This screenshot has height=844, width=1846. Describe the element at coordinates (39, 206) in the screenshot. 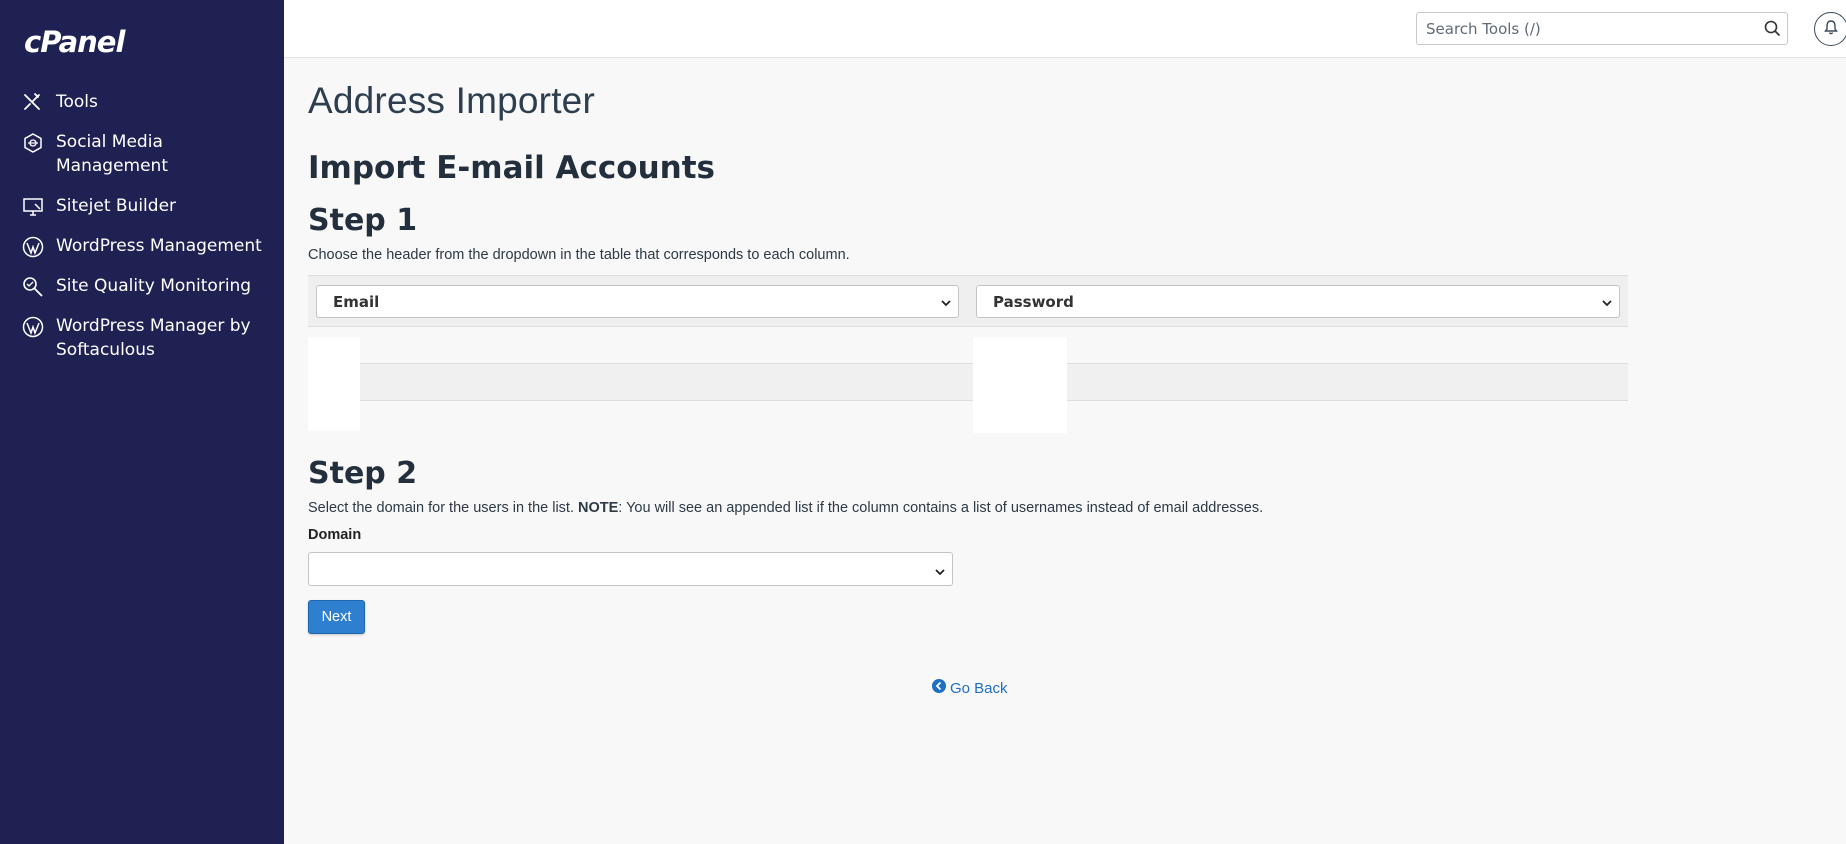

I see `sitejet-icon` at that location.